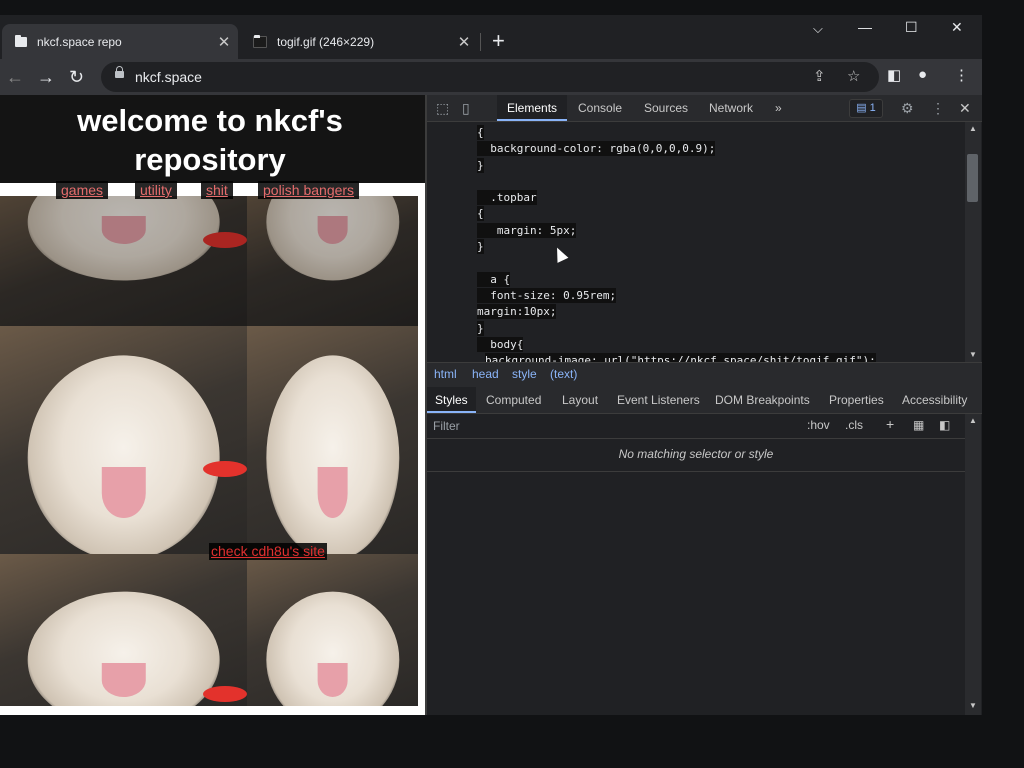 The image size is (1024, 768). What do you see at coordinates (168, 77) in the screenshot?
I see `url-text: nkcf.space` at bounding box center [168, 77].